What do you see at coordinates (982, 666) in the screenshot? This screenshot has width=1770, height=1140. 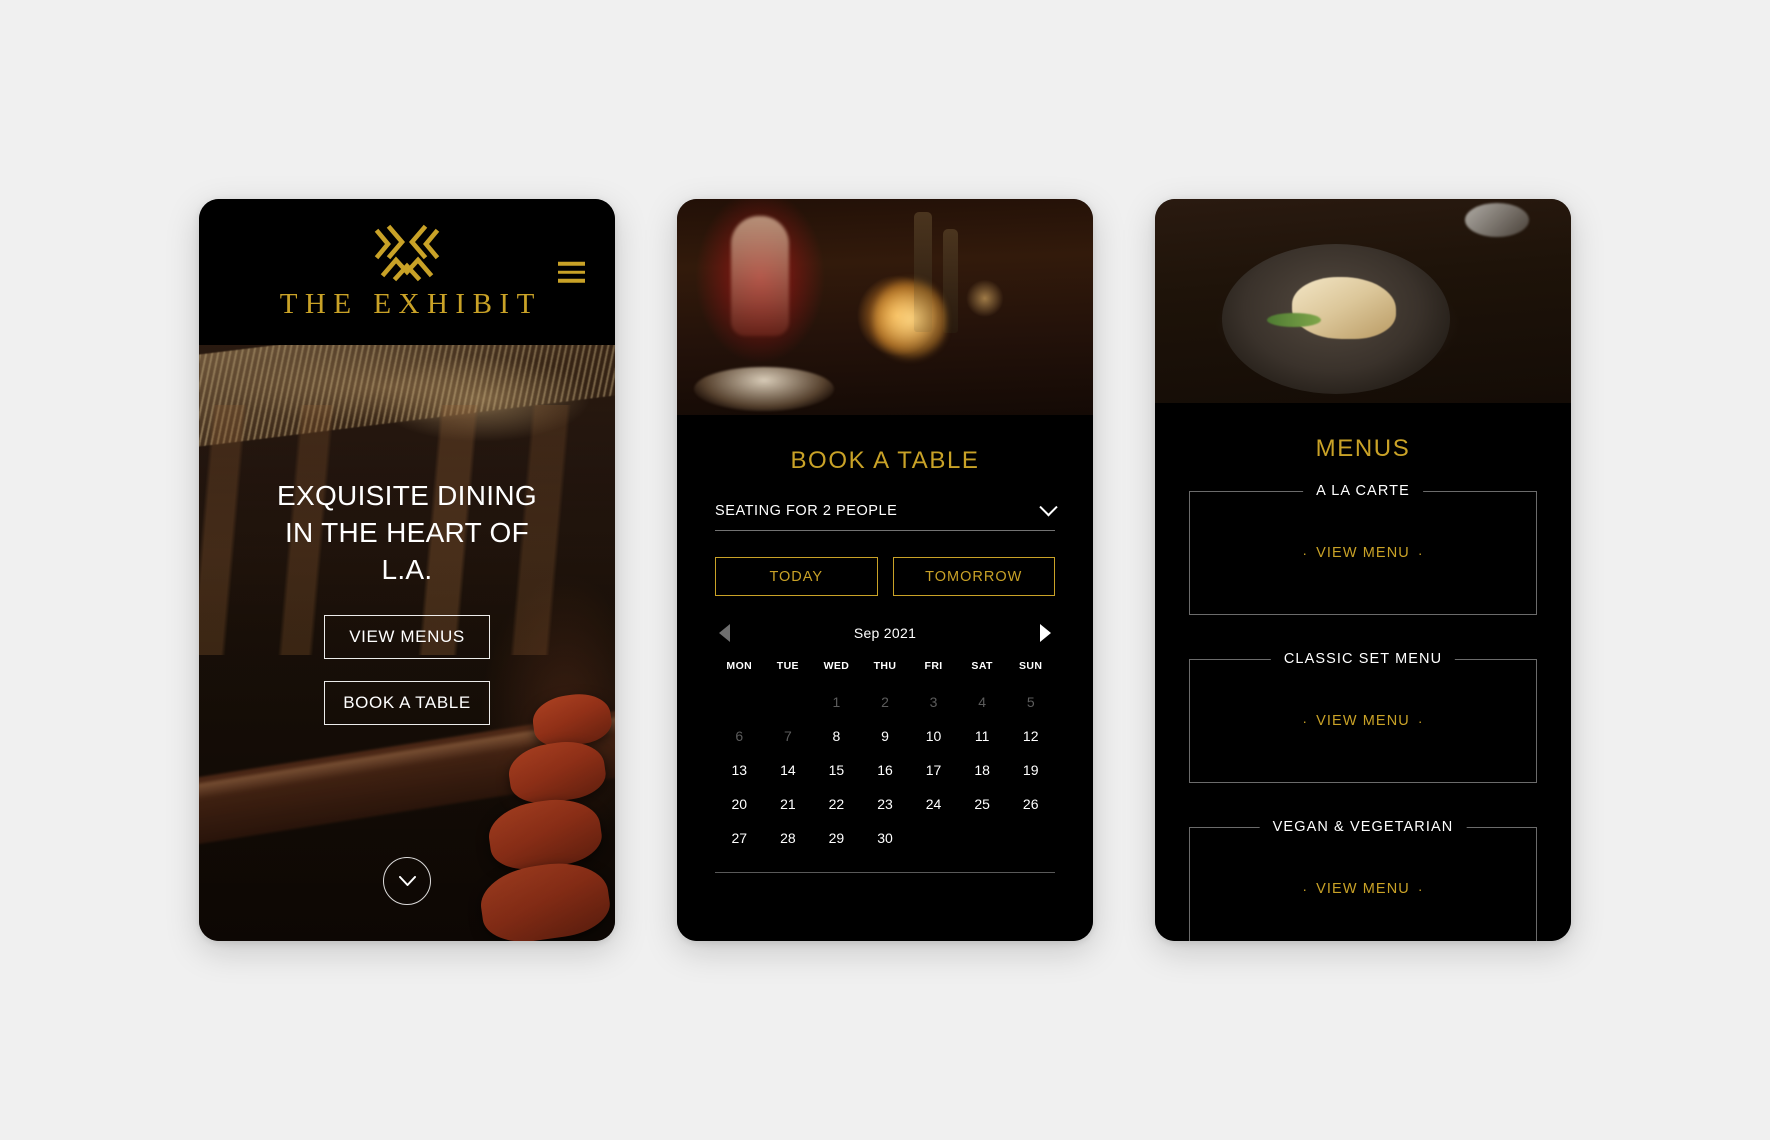 I see `calendar-weekday-header: SAT` at bounding box center [982, 666].